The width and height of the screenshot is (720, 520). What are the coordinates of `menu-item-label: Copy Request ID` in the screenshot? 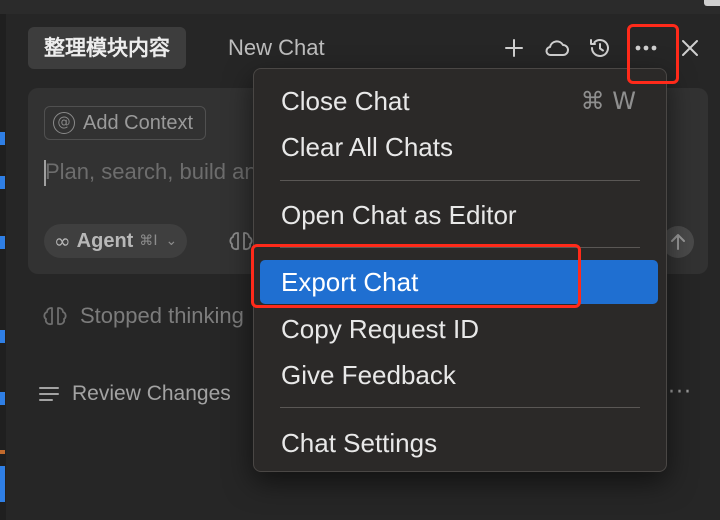 It's located at (380, 329).